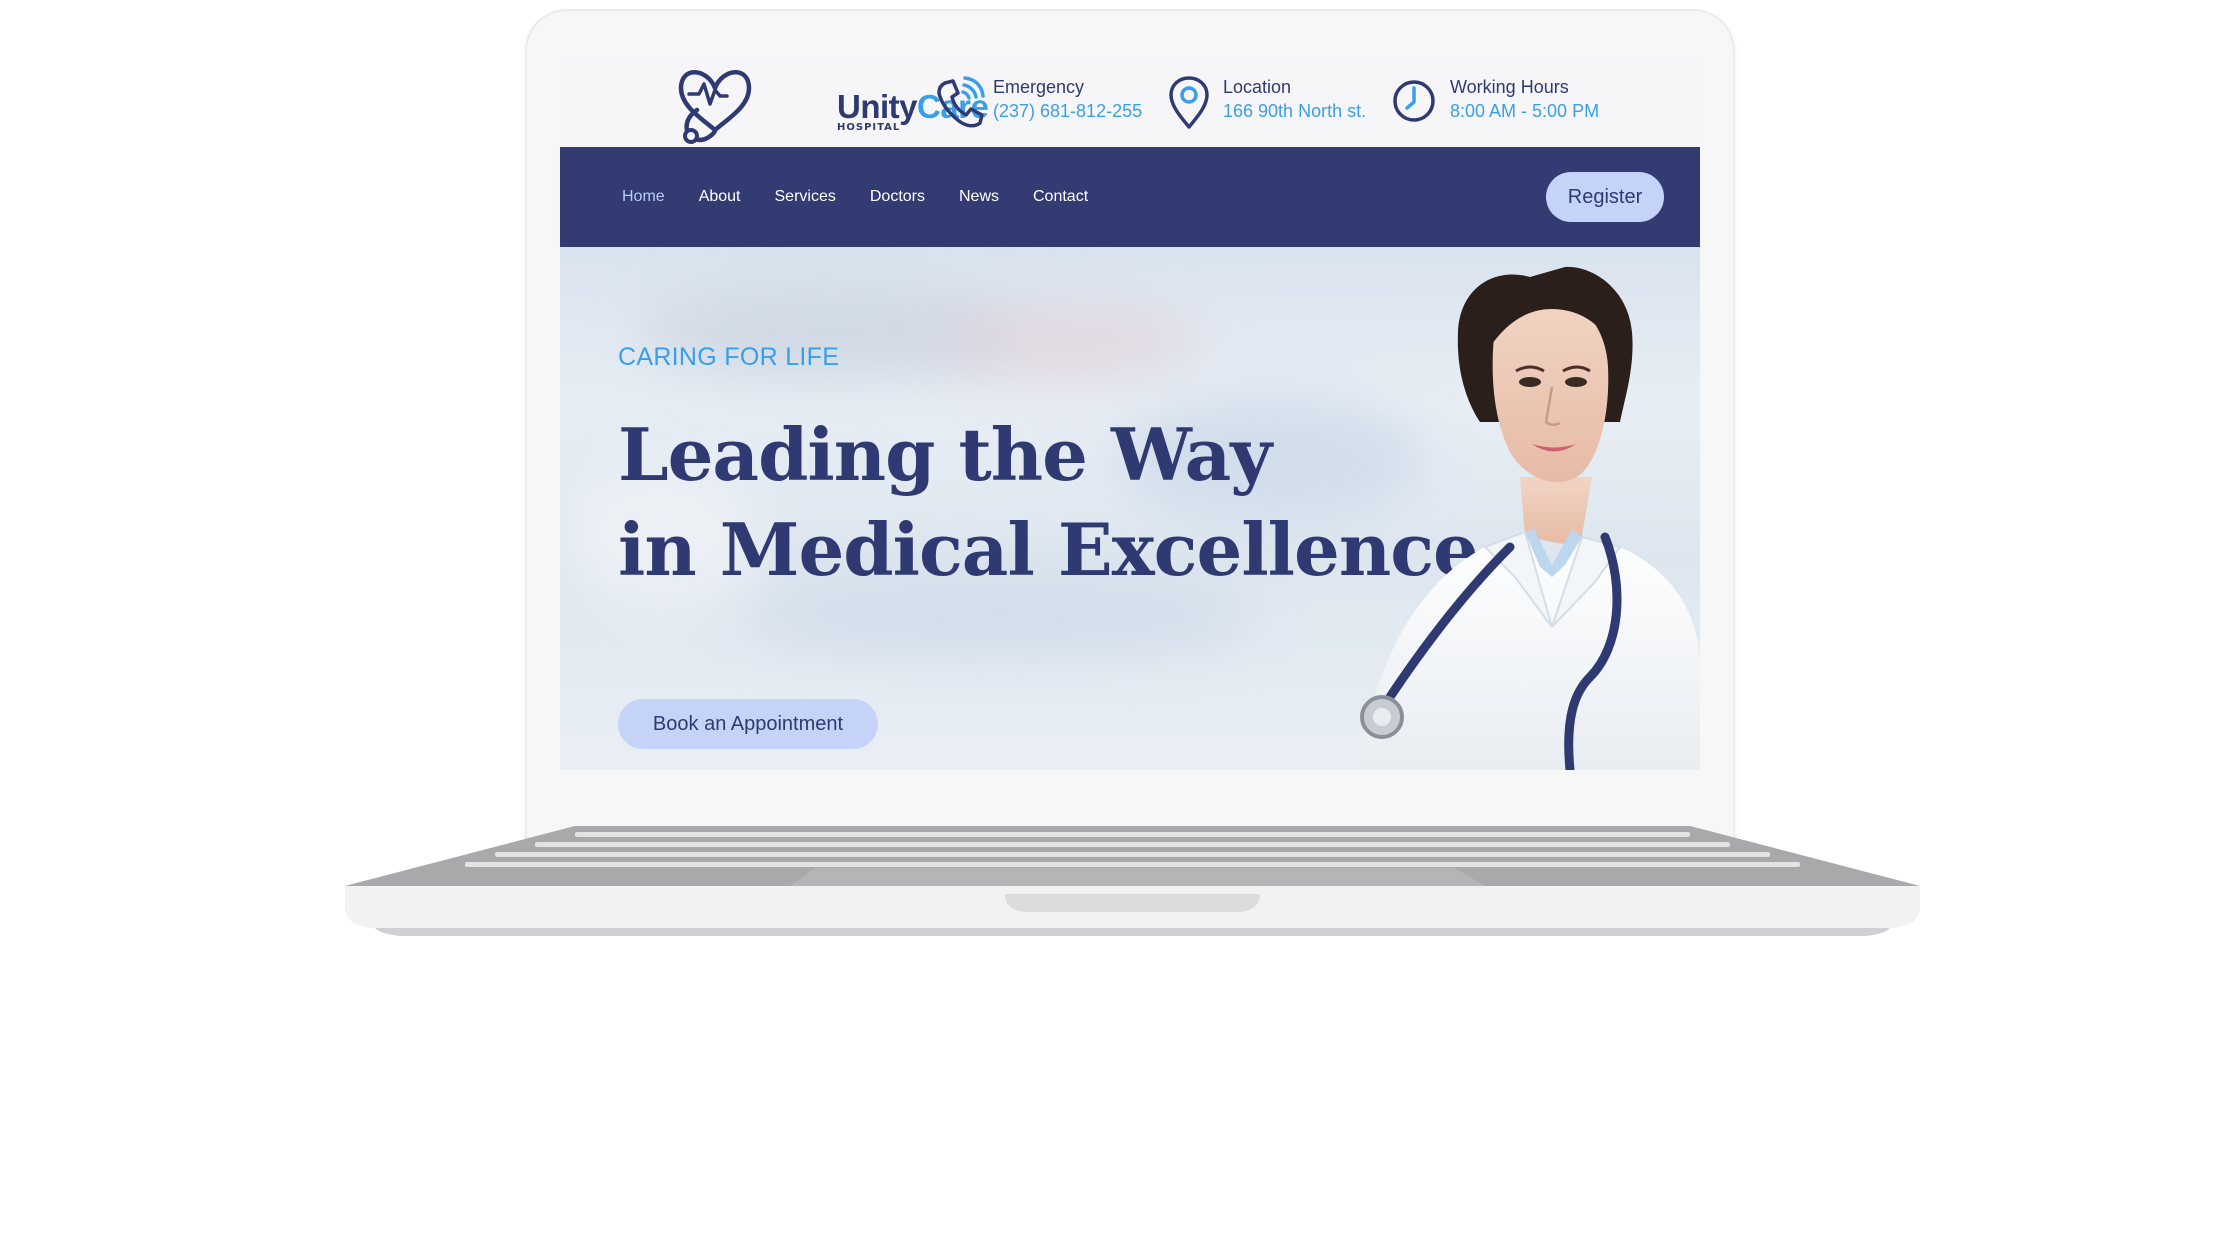 Image resolution: width=2240 pixels, height=1250 pixels. What do you see at coordinates (720, 197) in the screenshot?
I see `nav-link-about: About` at bounding box center [720, 197].